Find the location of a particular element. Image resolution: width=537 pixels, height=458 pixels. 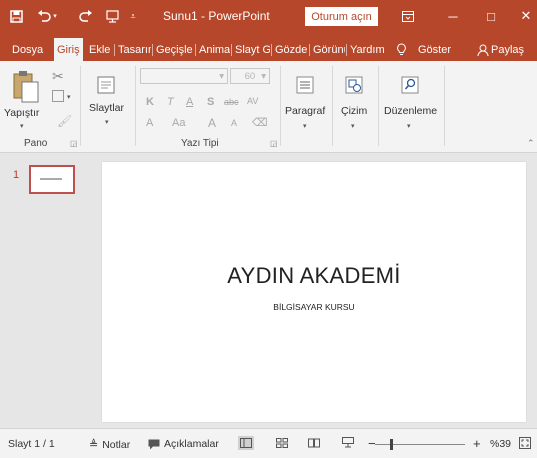

paragraph-label: Paragraf is located at coordinates (305, 111).